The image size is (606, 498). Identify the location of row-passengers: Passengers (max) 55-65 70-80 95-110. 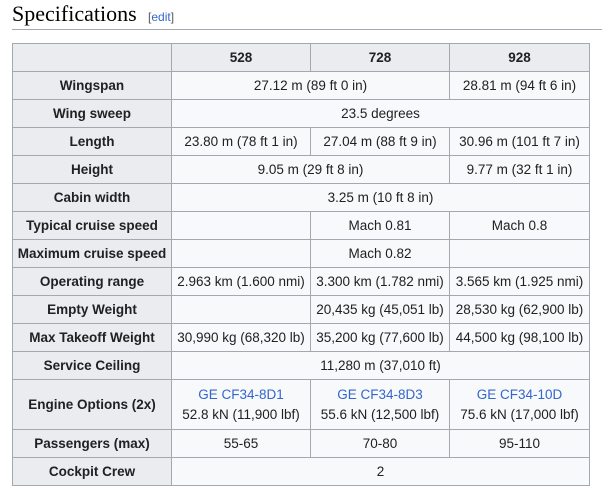
(301, 443).